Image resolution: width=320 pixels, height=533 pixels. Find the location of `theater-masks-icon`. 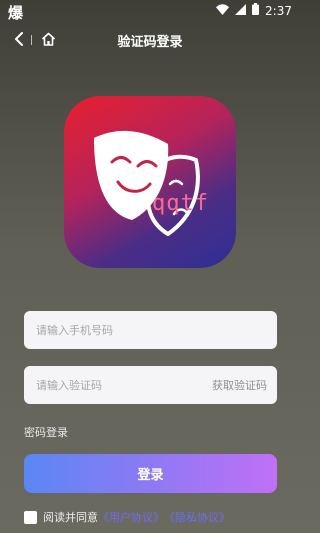

theater-masks-icon is located at coordinates (147, 183).